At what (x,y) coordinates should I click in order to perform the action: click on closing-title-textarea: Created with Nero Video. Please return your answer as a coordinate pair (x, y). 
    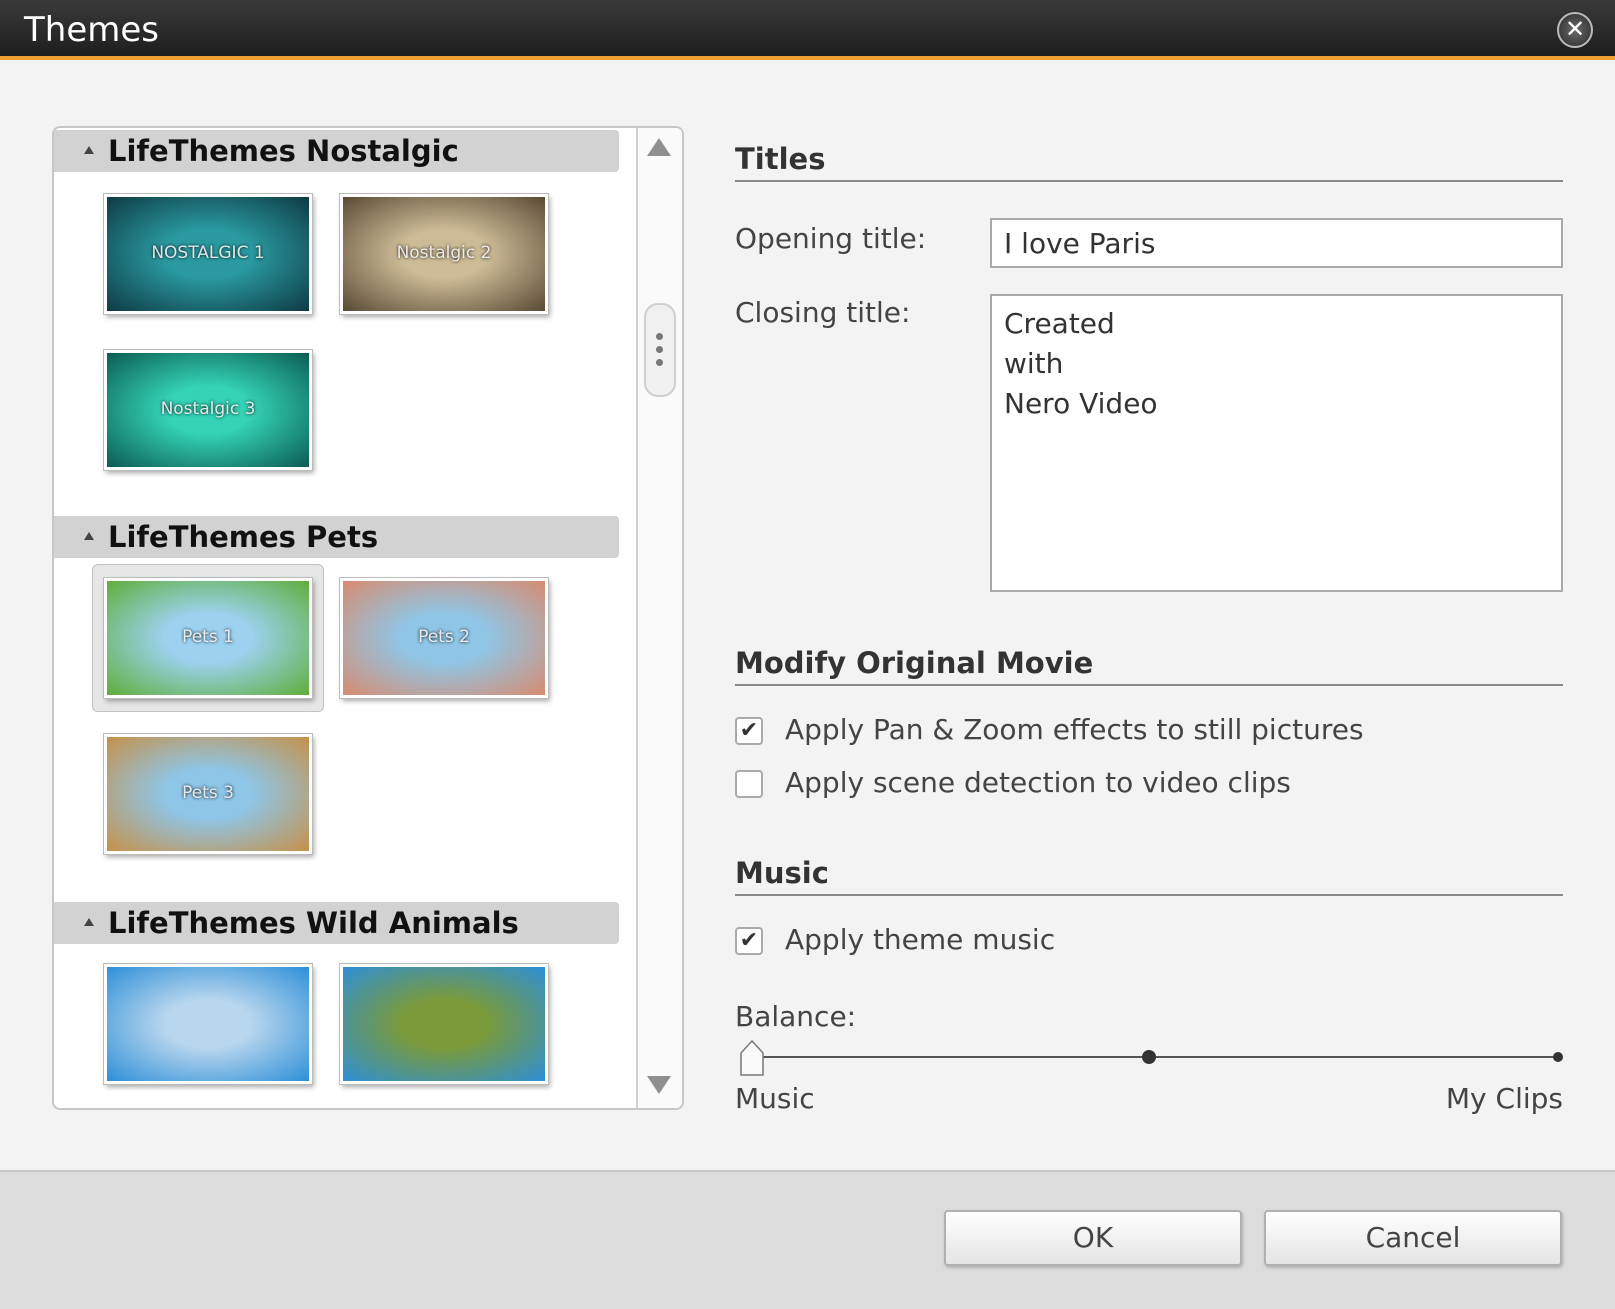
    Looking at the image, I should click on (1276, 443).